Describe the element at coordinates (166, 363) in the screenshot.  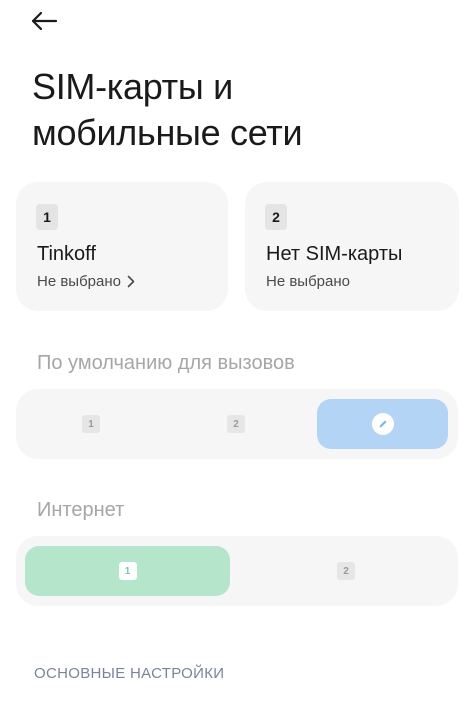
I see `calls-default-label: По умолчанию для вызовов` at that location.